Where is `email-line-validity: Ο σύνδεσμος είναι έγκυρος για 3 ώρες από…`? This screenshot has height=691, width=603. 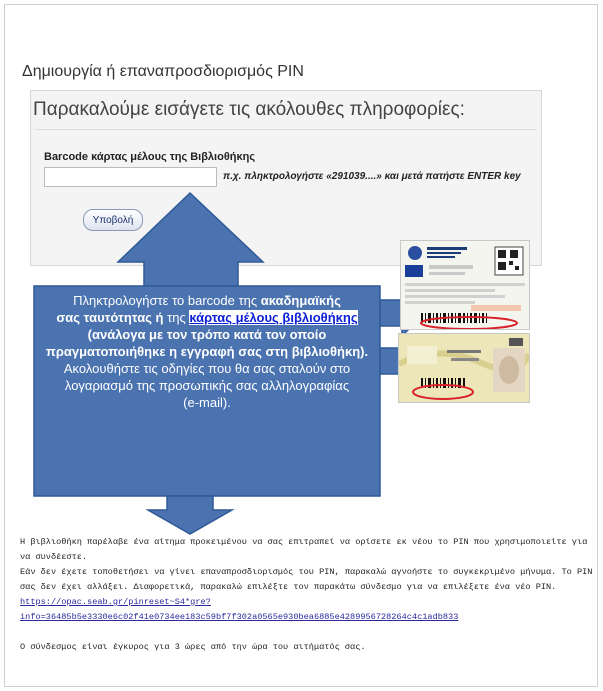 email-line-validity: Ο σύνδεσμος είναι έγκυρος για 3 ώρες από… is located at coordinates (193, 647).